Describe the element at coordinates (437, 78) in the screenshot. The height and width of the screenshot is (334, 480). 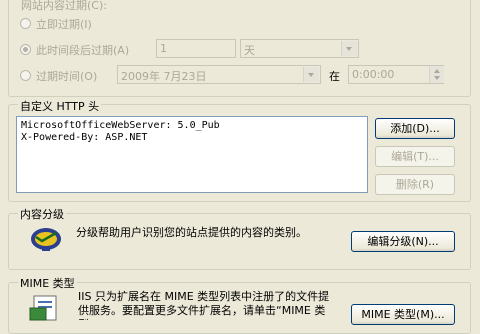
I see `spin-down-icon` at that location.